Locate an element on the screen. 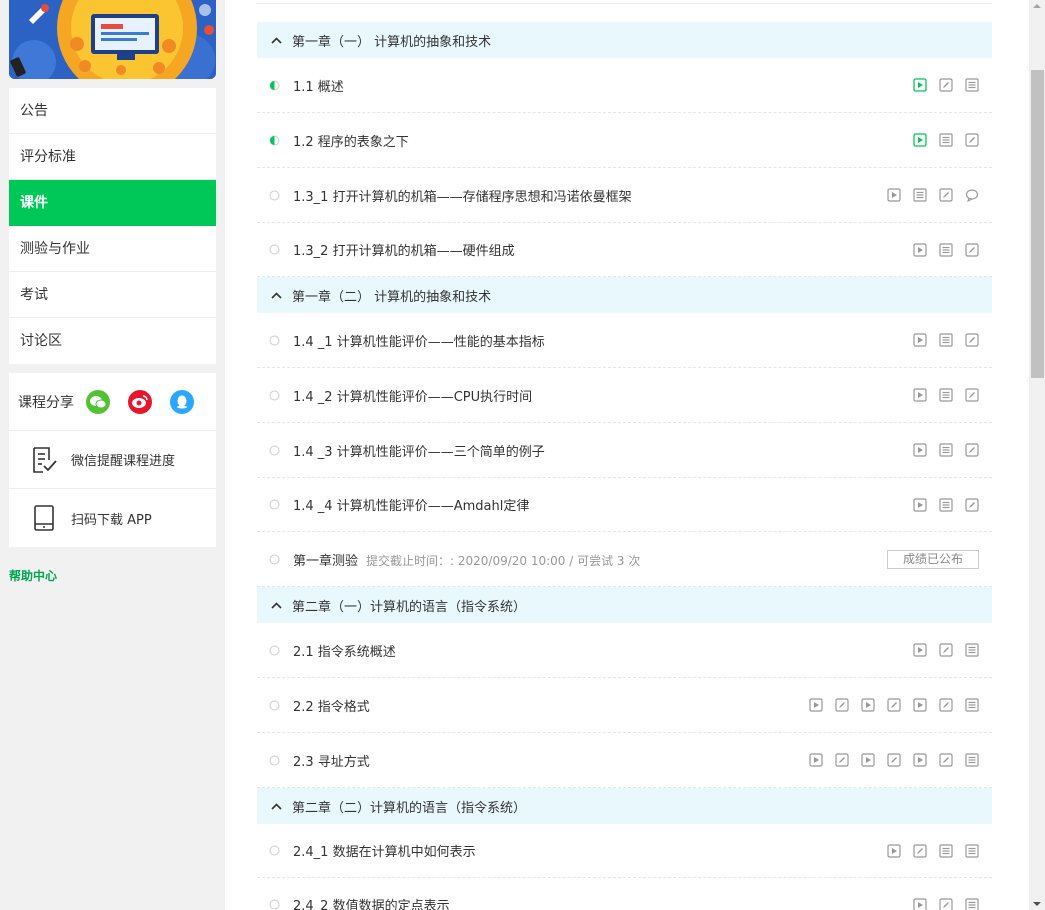 Image resolution: width=1045 pixels, height=910 pixels. lesson-title: 2.2 指令格式 is located at coordinates (331, 707).